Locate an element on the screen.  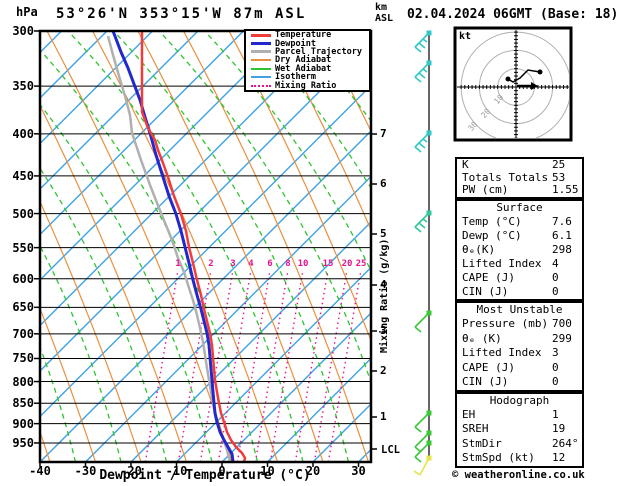
mixing-ratio-tick-label: 20 is located at coordinates (347, 264).